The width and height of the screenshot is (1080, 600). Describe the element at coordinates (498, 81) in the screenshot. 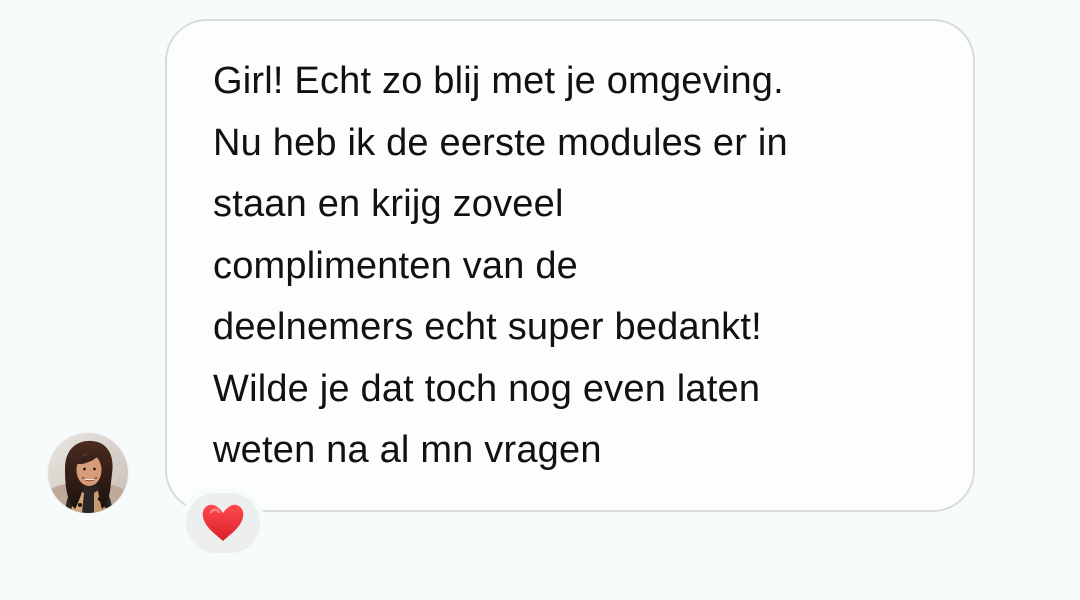

I see `message-line-1: Girl! Echt zo blij met je omgeving.` at that location.